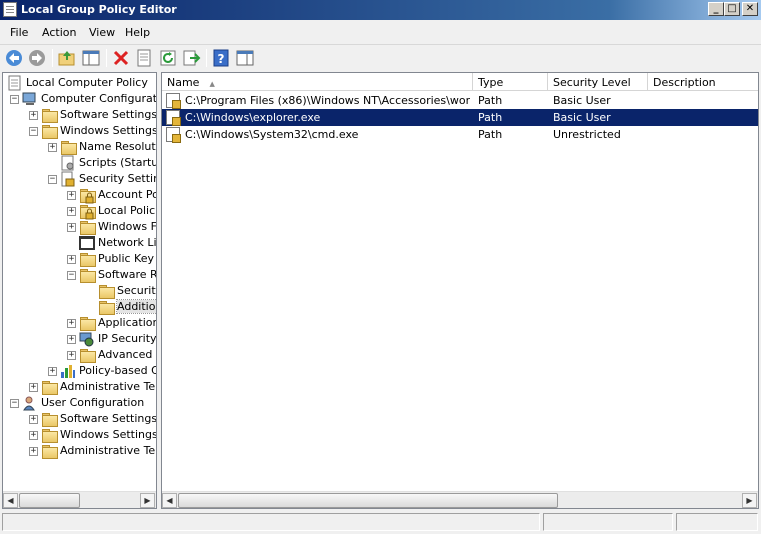 This screenshot has height=534, width=761. What do you see at coordinates (79, 339) in the screenshot?
I see `tree-item-ip-security-policies-on-local-computer: + IP Security Policies on Local Computer` at bounding box center [79, 339].